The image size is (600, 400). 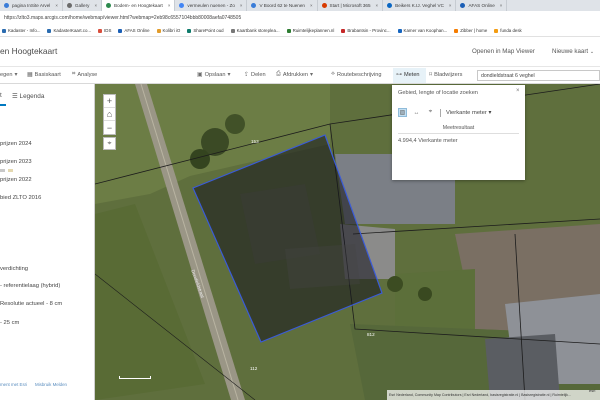 I want to click on browser-tab: Gallery ×, so click(x=83, y=5).